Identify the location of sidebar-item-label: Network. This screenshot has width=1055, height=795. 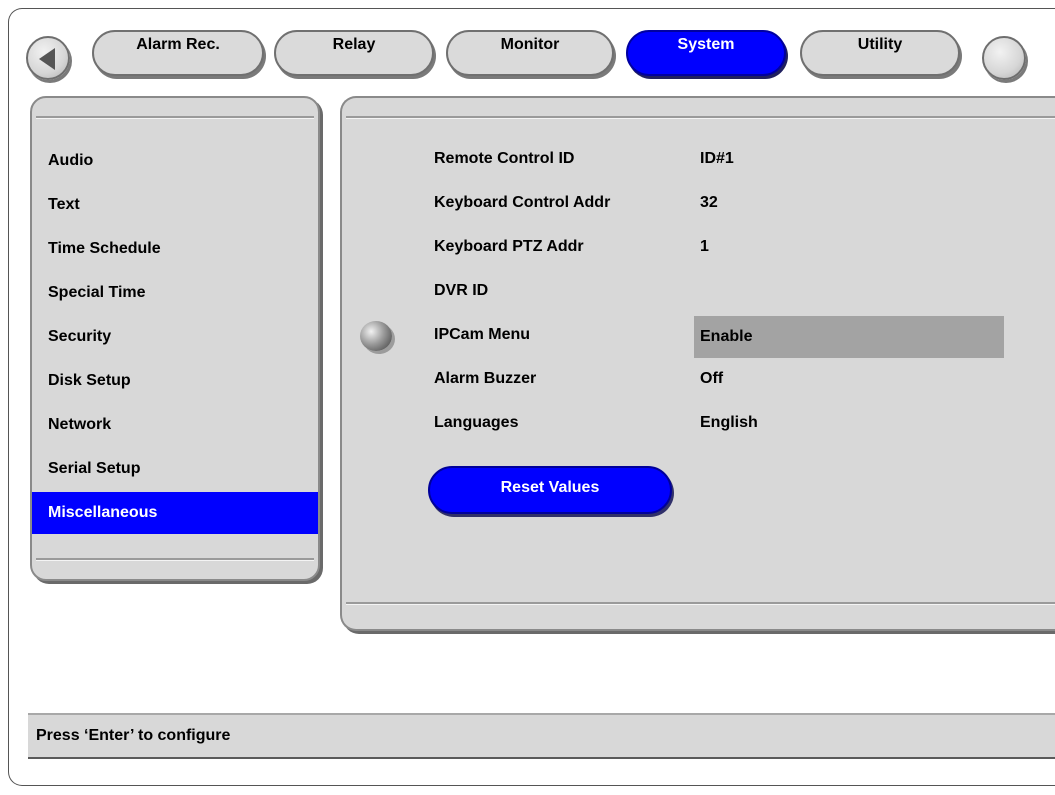
(80, 424).